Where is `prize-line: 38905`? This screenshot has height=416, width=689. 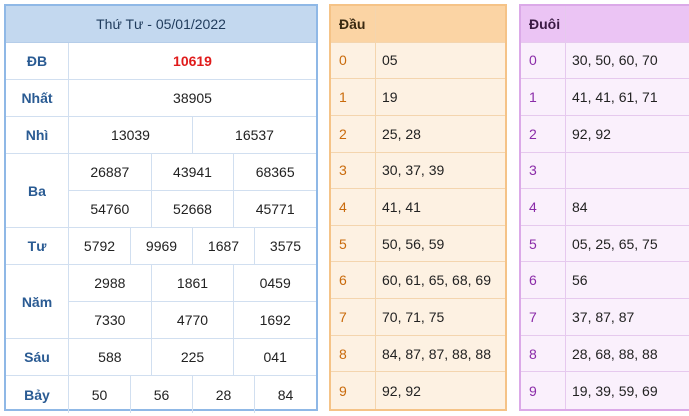 prize-line: 38905 is located at coordinates (192, 98).